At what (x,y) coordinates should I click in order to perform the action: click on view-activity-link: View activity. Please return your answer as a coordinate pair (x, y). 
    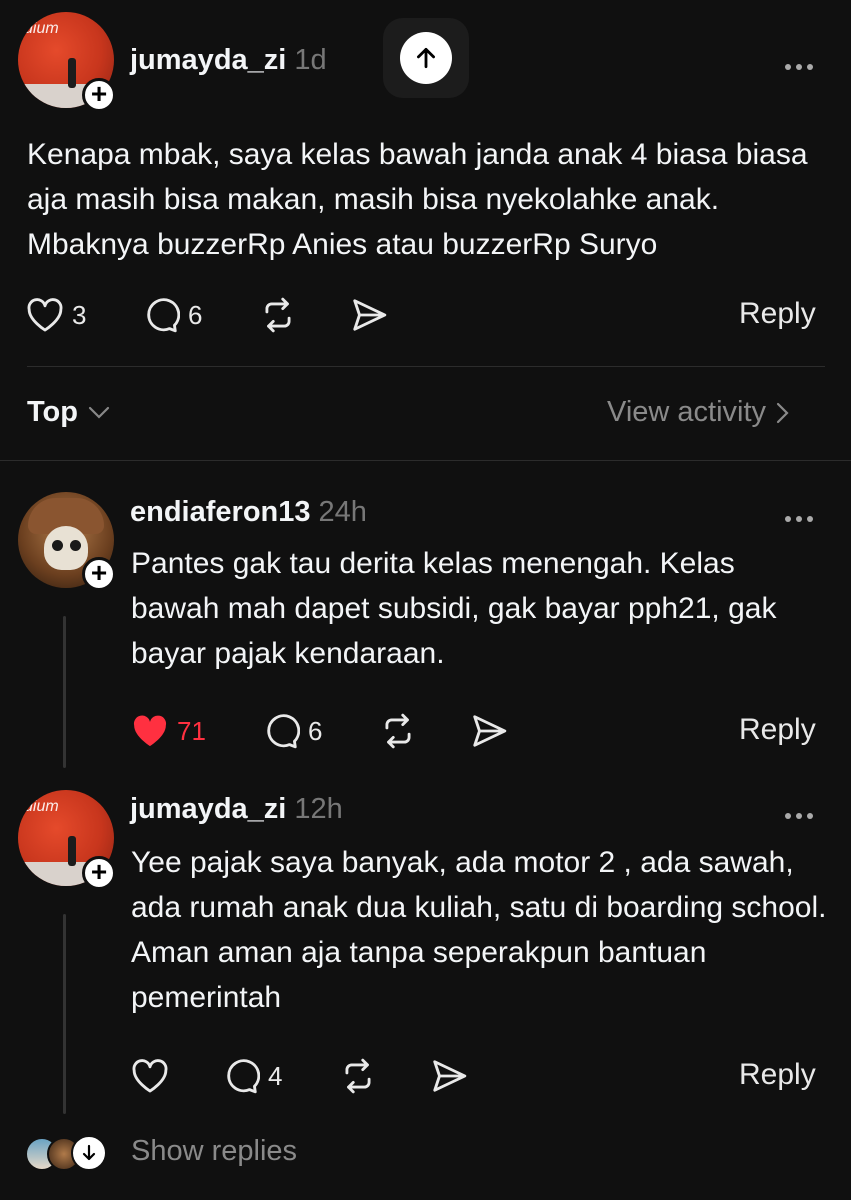
    Looking at the image, I should click on (698, 412).